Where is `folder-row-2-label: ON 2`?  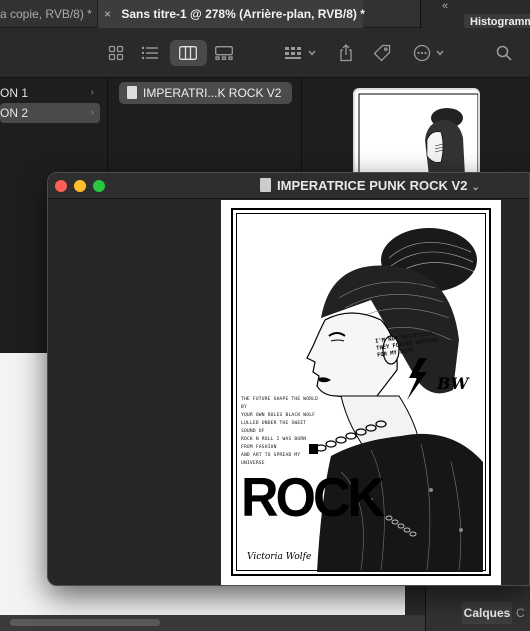 folder-row-2-label: ON 2 is located at coordinates (14, 113).